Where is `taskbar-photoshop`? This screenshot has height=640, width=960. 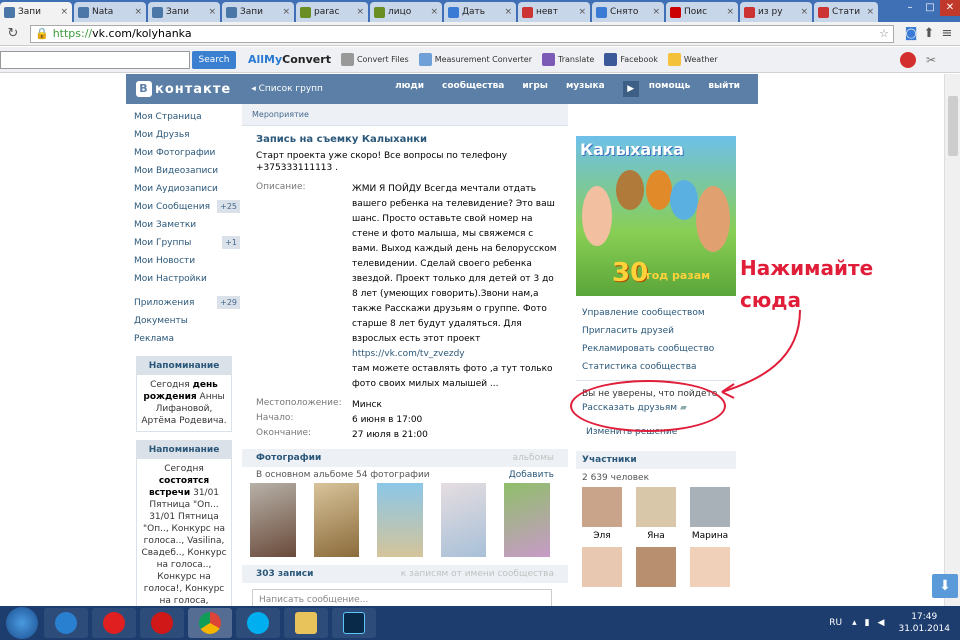
taskbar-photoshop is located at coordinates (354, 623).